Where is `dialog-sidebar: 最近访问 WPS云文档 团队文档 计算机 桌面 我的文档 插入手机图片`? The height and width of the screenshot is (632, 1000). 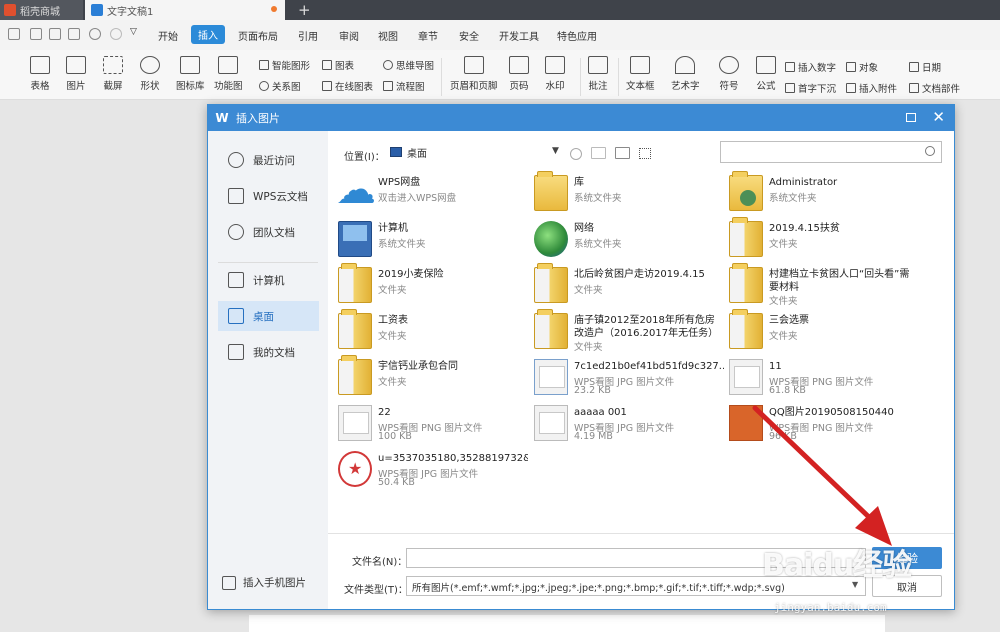 dialog-sidebar: 最近访问 WPS云文档 团队文档 计算机 桌面 我的文档 插入手机图片 is located at coordinates (268, 370).